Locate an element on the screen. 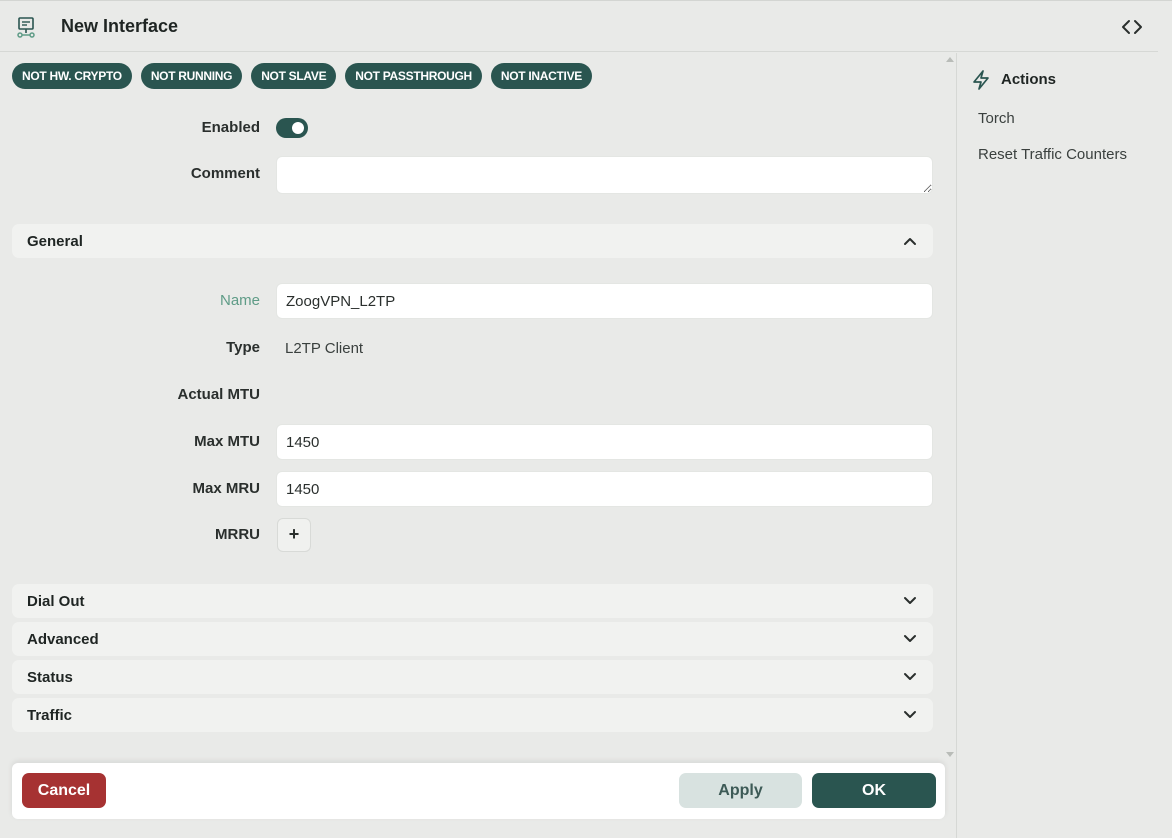 The image size is (1172, 838). section-dial-out: Dial Out is located at coordinates (472, 601).